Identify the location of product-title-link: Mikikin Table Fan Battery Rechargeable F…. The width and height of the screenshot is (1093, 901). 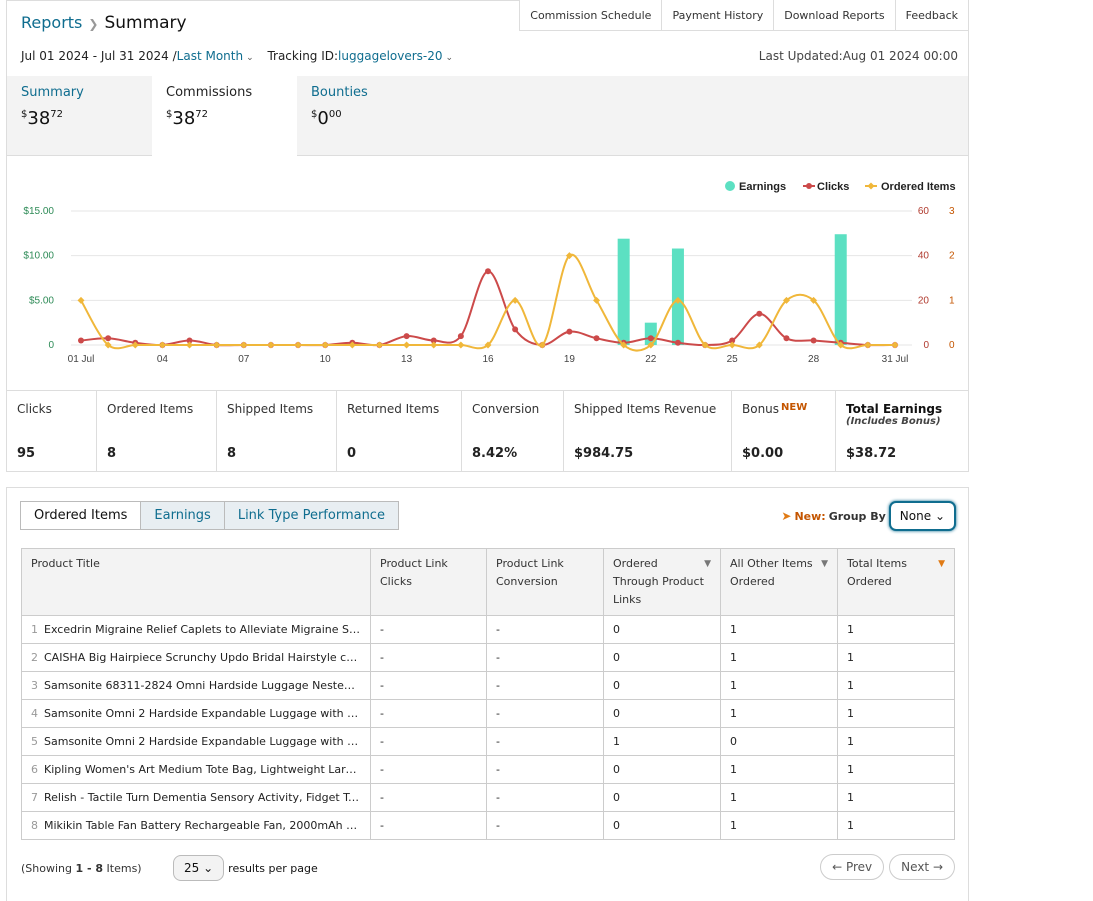
(207, 825).